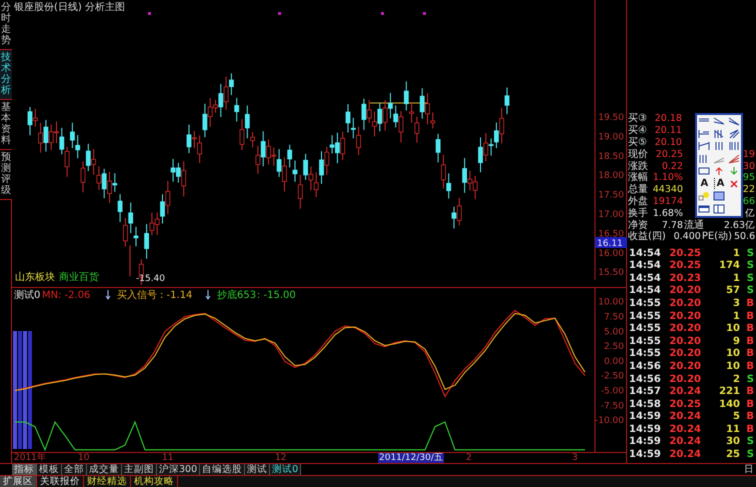 The width and height of the screenshot is (756, 487). What do you see at coordinates (614, 347) in the screenshot?
I see `y-axis-label: 2.50` at bounding box center [614, 347].